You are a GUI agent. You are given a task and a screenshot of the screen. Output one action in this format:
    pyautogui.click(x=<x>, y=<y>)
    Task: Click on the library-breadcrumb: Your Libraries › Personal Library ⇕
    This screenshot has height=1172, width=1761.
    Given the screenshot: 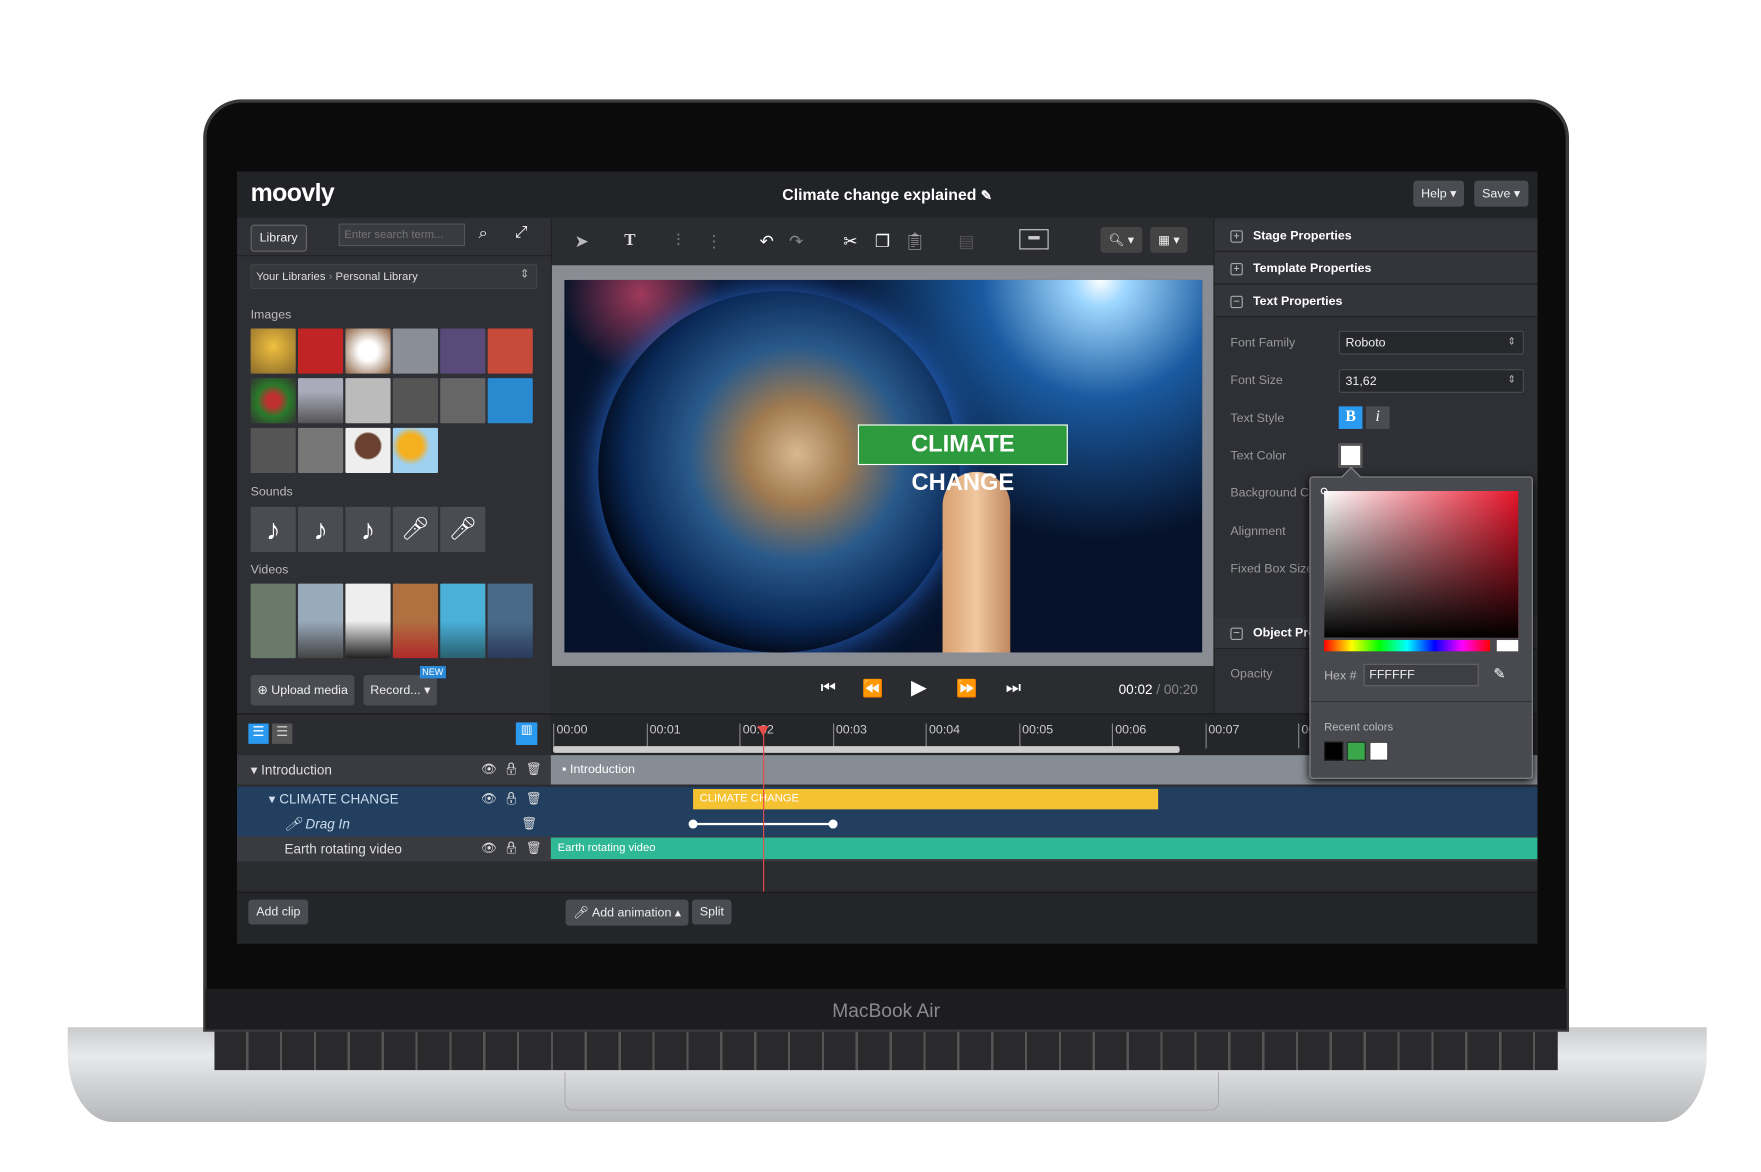 What is the action you would take?
    pyautogui.click(x=394, y=276)
    